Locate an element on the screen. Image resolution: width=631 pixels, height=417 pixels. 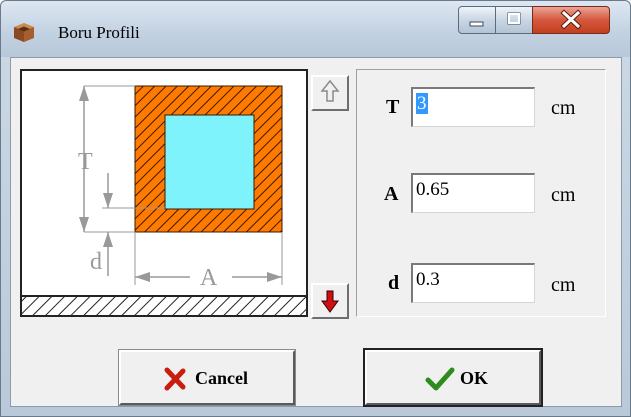
move-down-button is located at coordinates (330, 301).